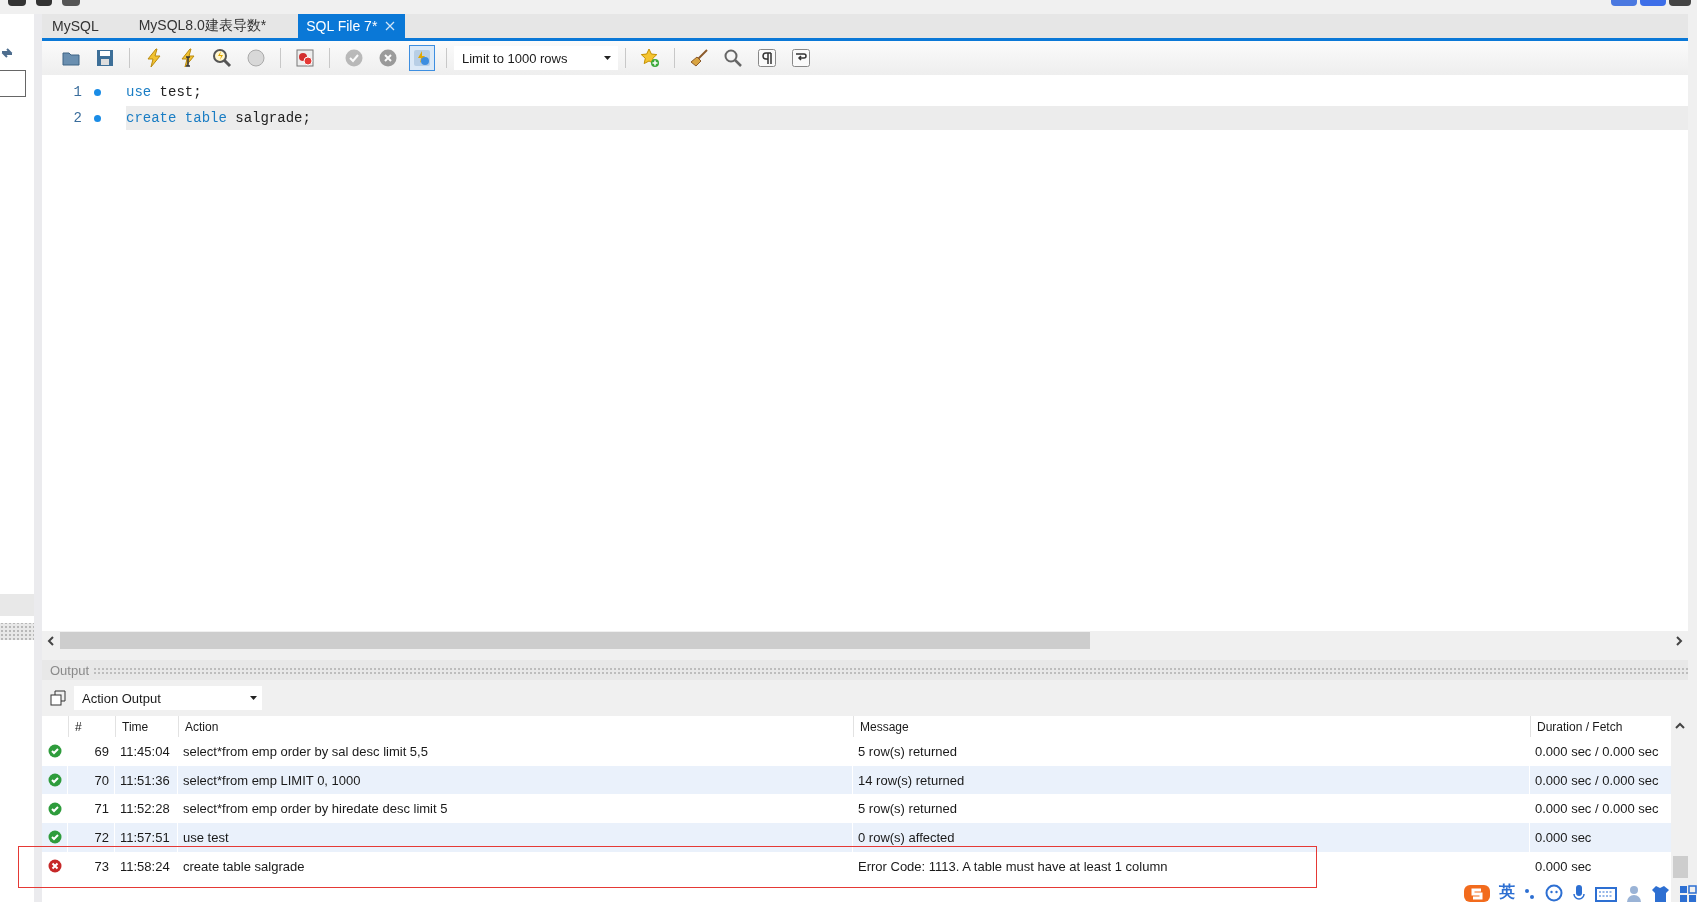 The image size is (1697, 902). I want to click on line-number: 2, so click(77, 118).